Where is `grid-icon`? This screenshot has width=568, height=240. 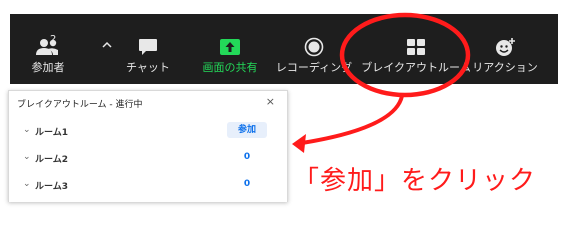 grid-icon is located at coordinates (416, 47).